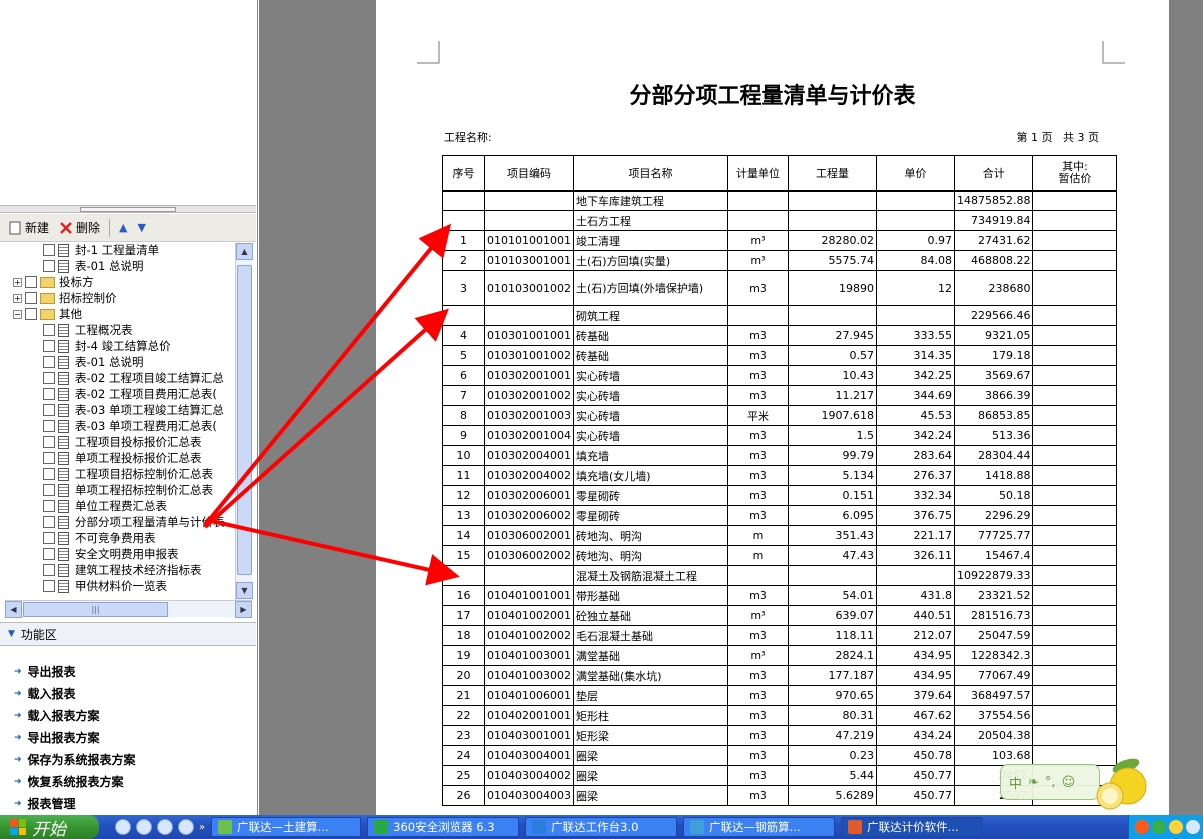  What do you see at coordinates (45, 803) in the screenshot?
I see `function-item: ➜ 报表管理` at bounding box center [45, 803].